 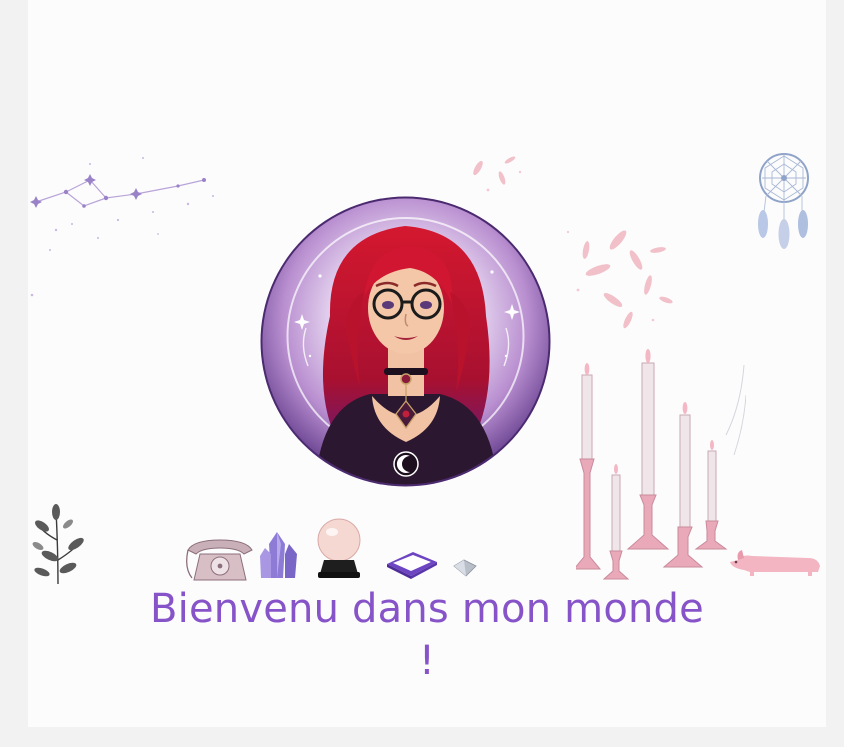 What do you see at coordinates (278, 555) in the screenshot?
I see `crystal-icon` at bounding box center [278, 555].